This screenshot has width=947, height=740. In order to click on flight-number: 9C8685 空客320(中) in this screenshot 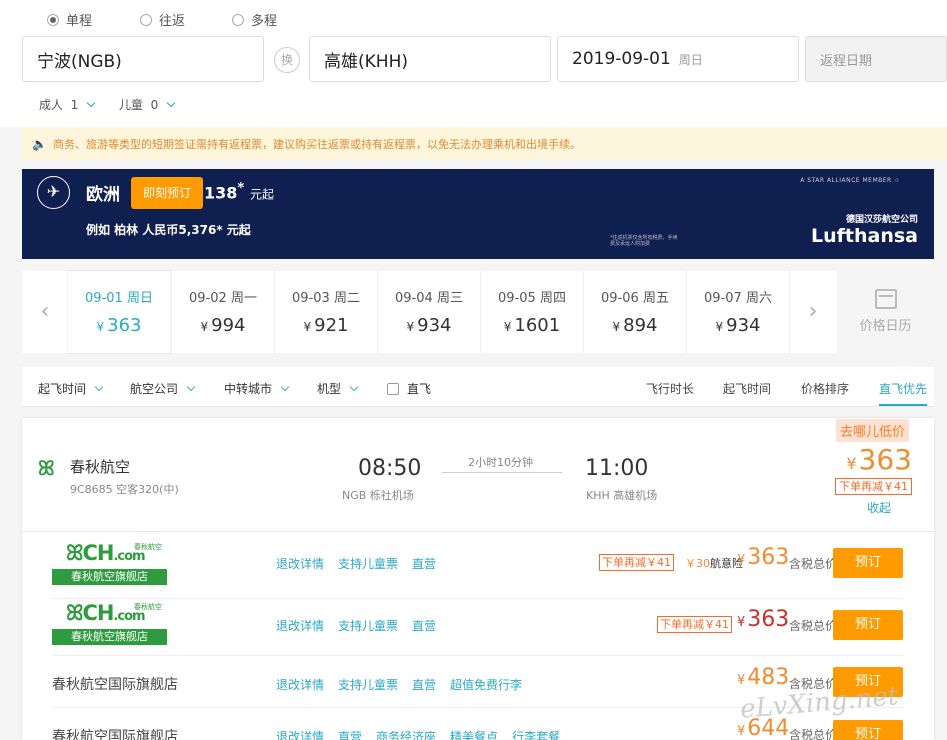, I will do `click(124, 489)`.